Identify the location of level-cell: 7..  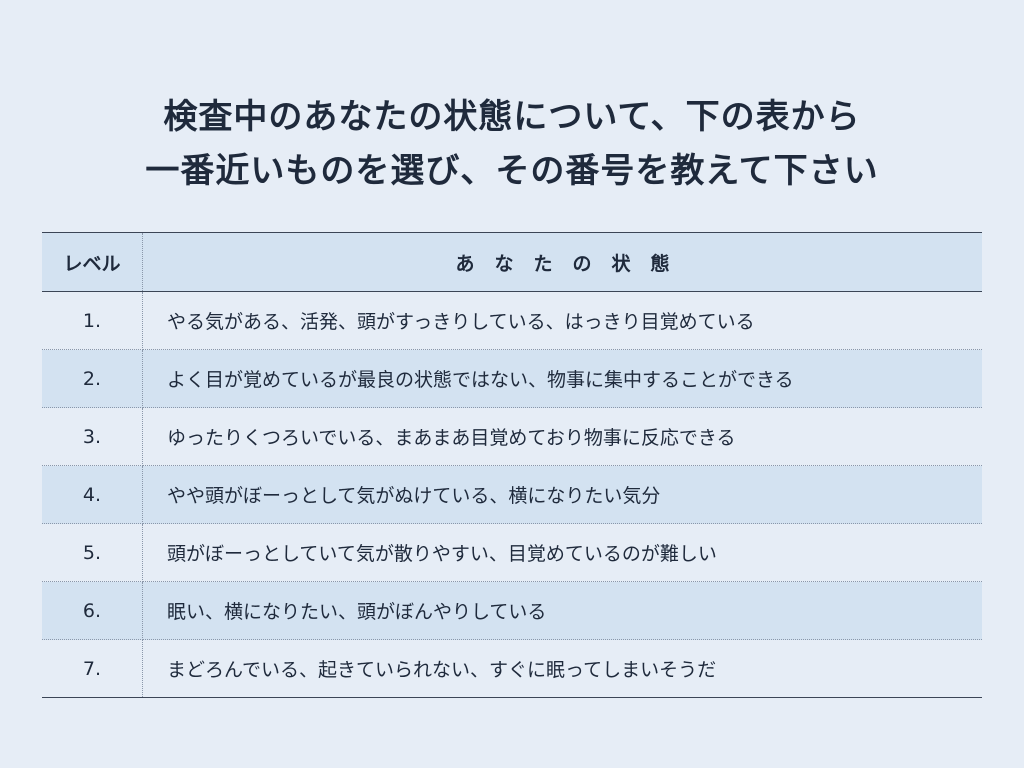
(92, 668).